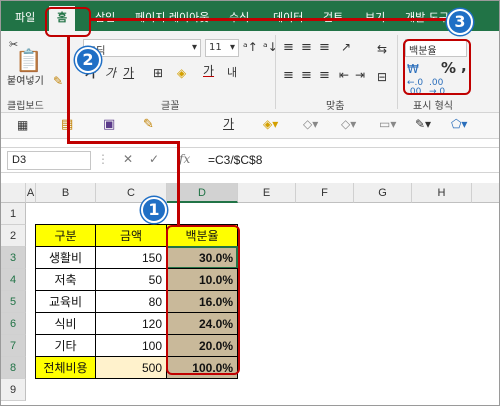 Image resolution: width=500 pixels, height=406 pixels. Describe the element at coordinates (110, 73) in the screenshot. I see `italic-button: 가` at that location.